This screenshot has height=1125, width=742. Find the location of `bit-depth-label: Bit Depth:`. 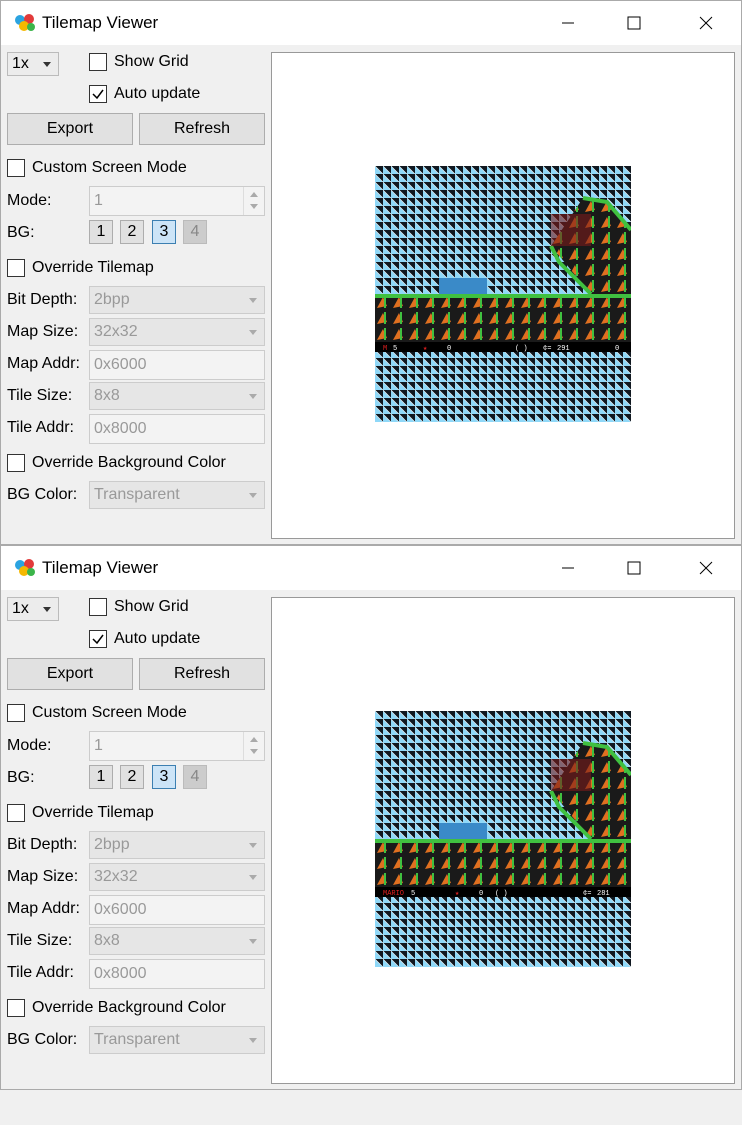

bit-depth-label: Bit Depth: is located at coordinates (42, 844).